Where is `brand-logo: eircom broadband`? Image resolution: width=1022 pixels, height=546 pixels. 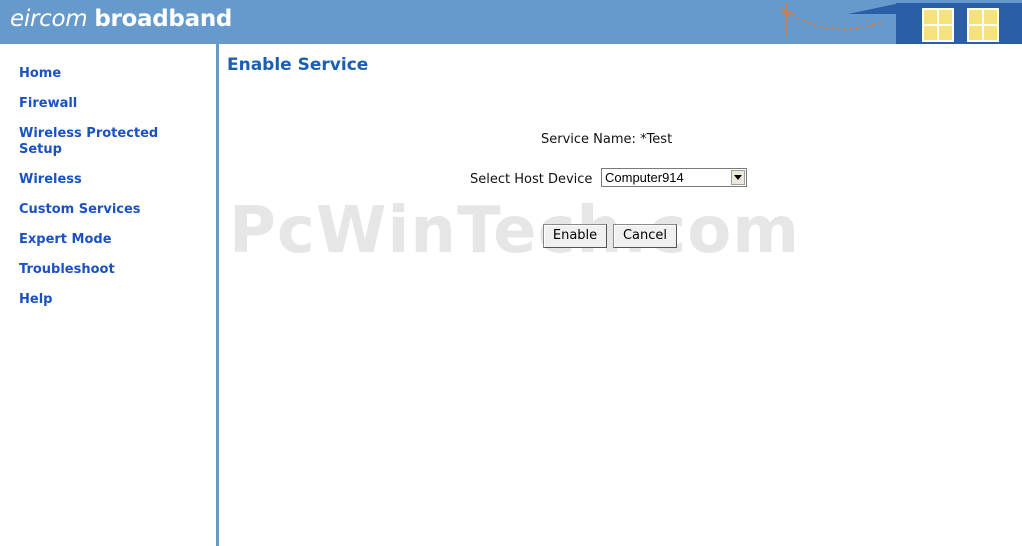
brand-logo: eircom broadband is located at coordinates (121, 19).